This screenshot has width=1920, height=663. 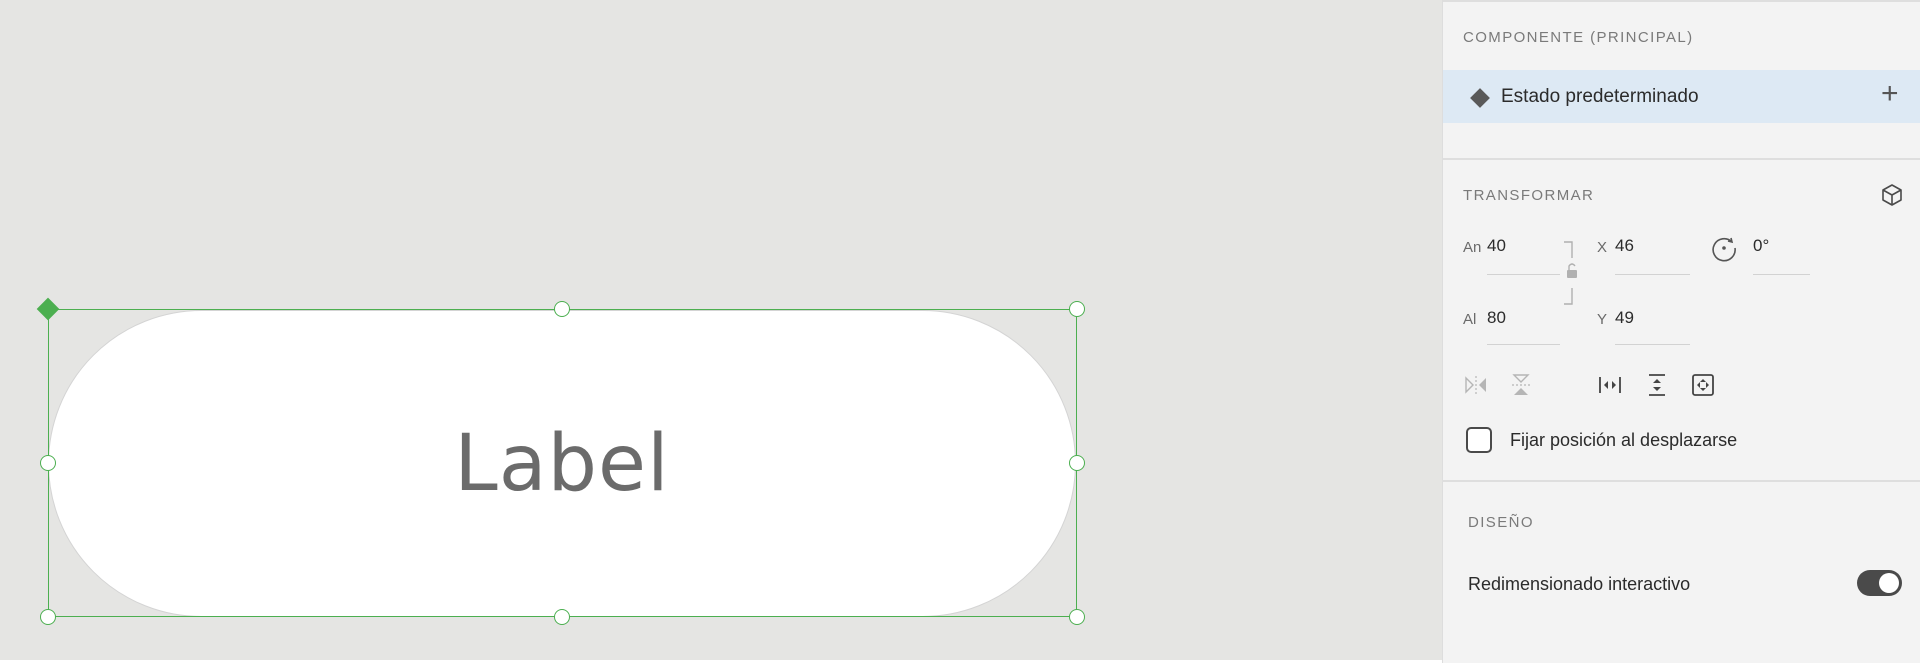 What do you see at coordinates (1681, 1) in the screenshot?
I see `panel-top-divider` at bounding box center [1681, 1].